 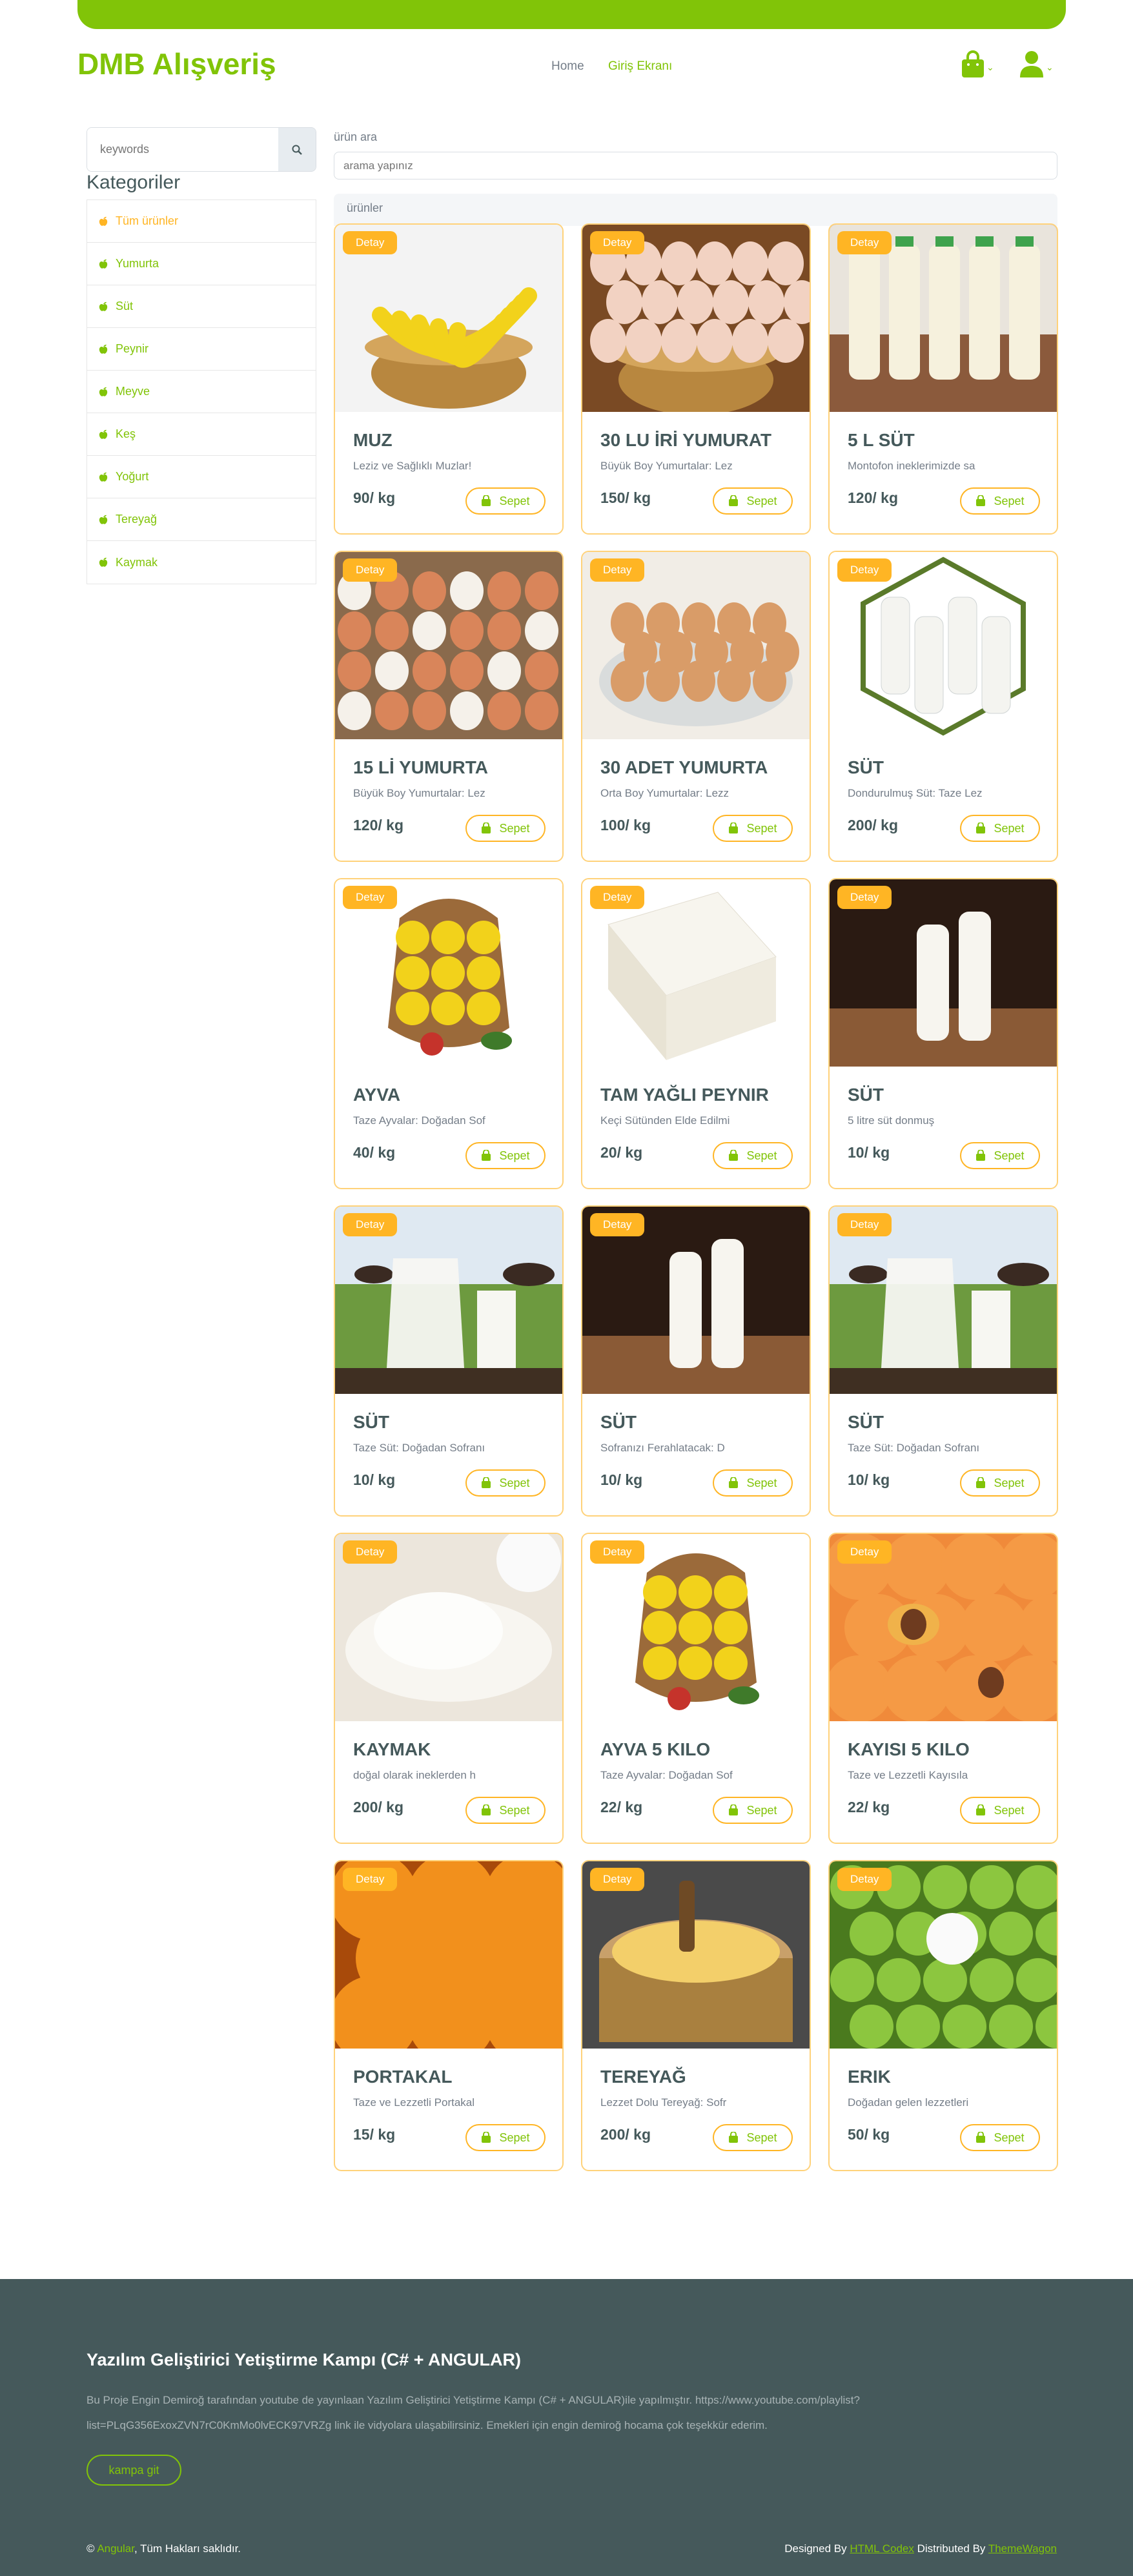 What do you see at coordinates (695, 165) in the screenshot?
I see `product-search-input` at bounding box center [695, 165].